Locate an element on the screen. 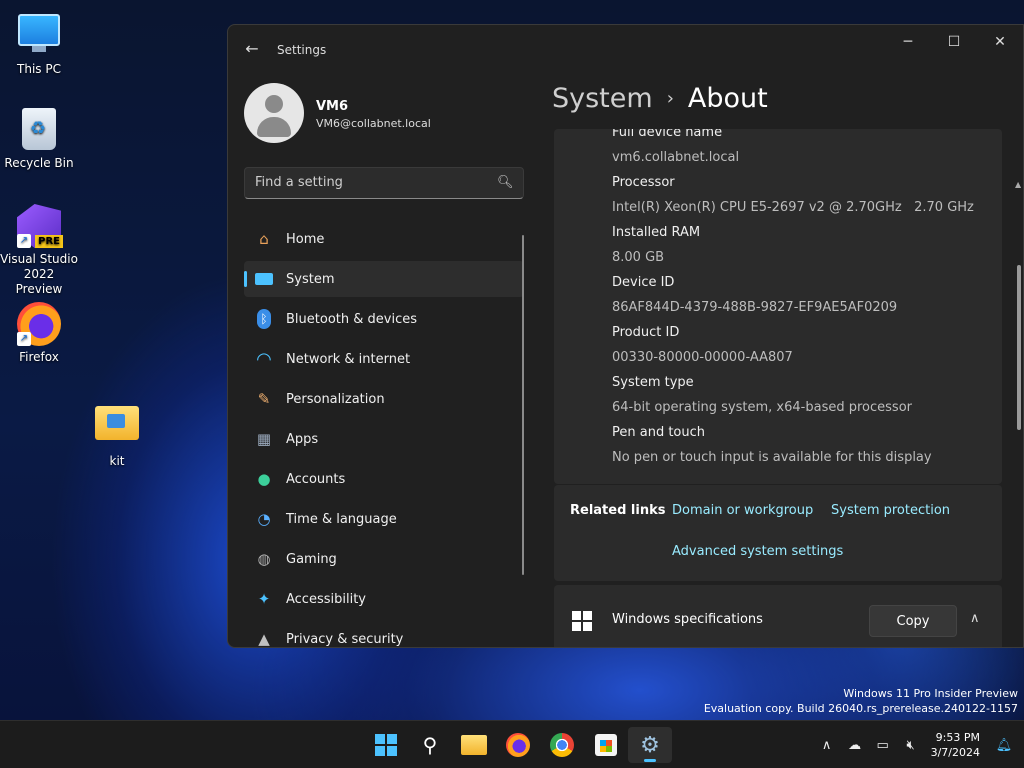 The image size is (1024, 768). scroll-up-arrow-icon: ▲ is located at coordinates (1018, 184).